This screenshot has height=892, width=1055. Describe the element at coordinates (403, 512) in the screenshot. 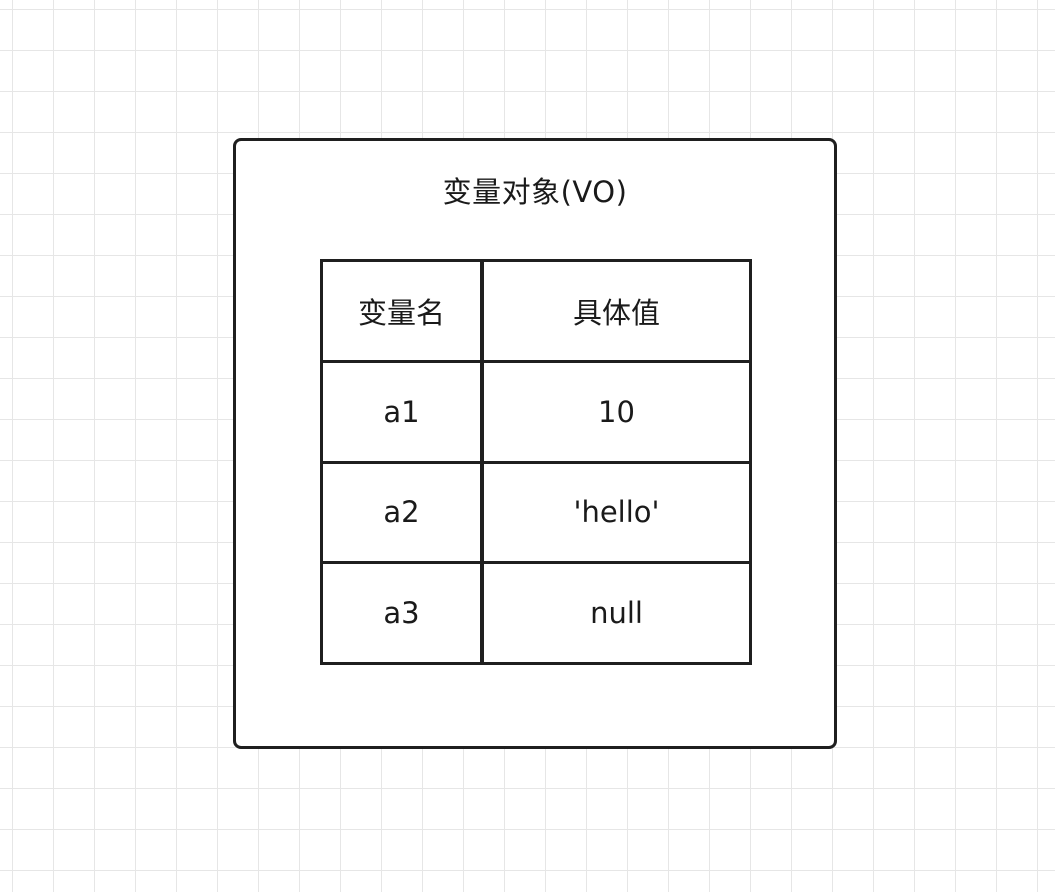

I see `variable-name-cell: a2` at that location.